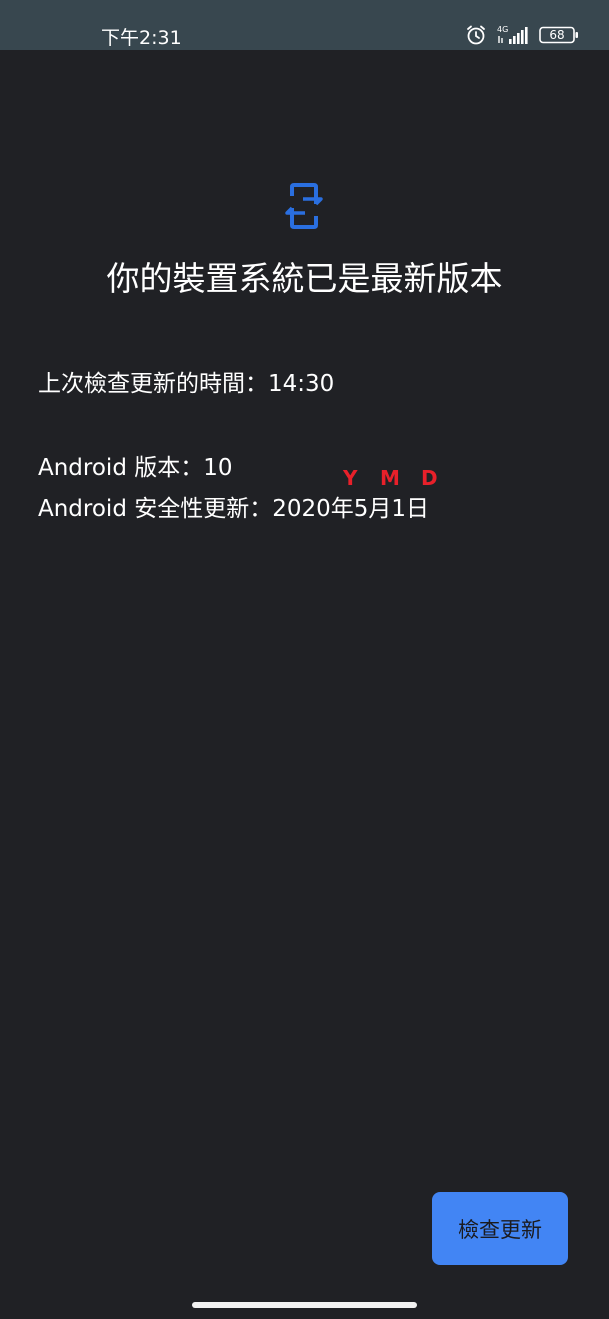  Describe the element at coordinates (476, 35) in the screenshot. I see `alarm-icon` at that location.